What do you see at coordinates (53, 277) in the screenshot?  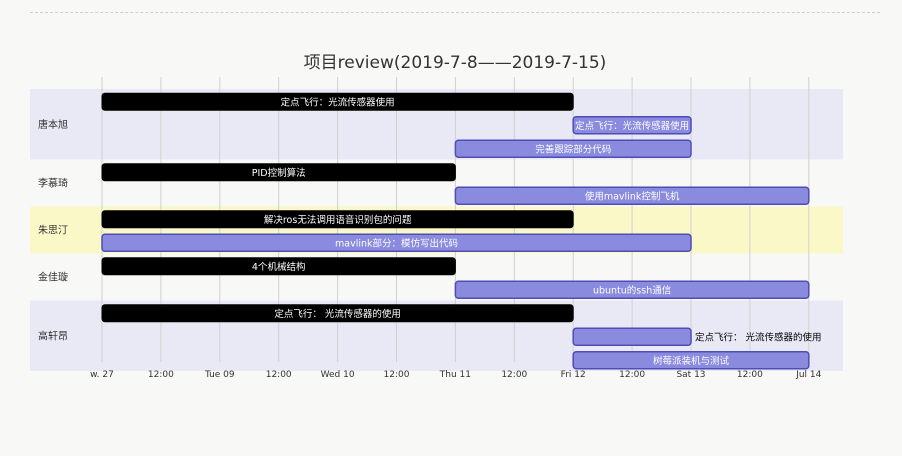 I see `section-label: 金佳璇` at bounding box center [53, 277].